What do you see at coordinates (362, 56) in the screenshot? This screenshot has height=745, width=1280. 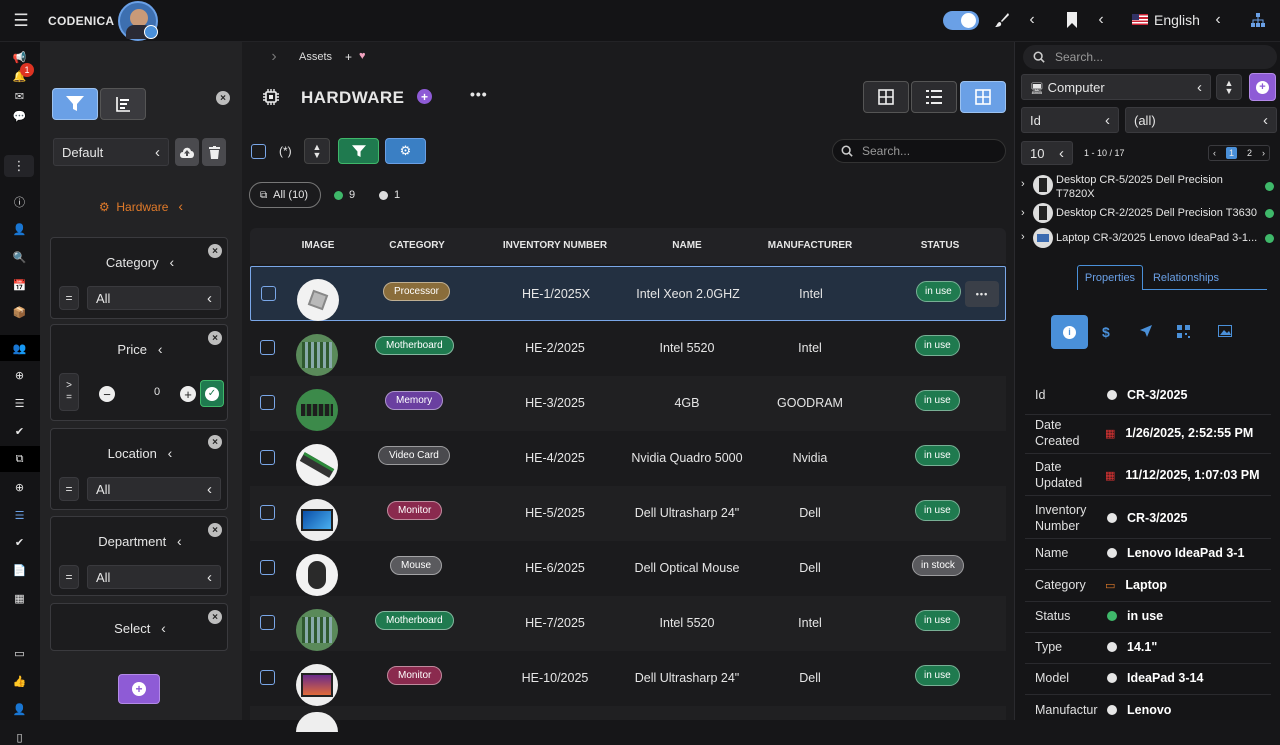 I see `heart-icon: ♥` at bounding box center [362, 56].